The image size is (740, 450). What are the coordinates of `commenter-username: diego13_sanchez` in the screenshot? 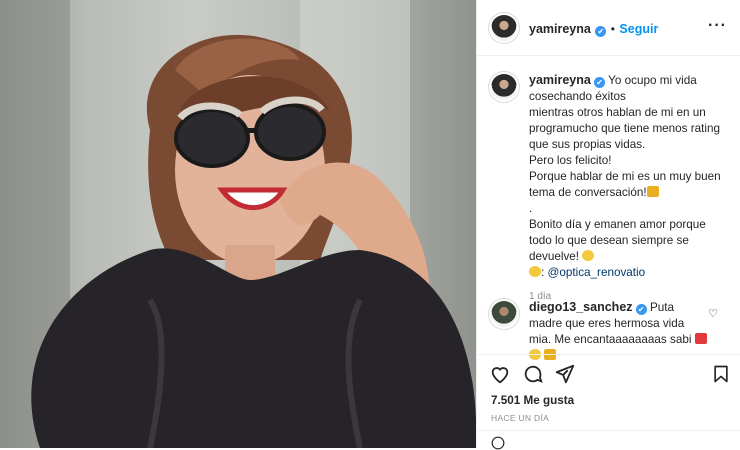 It's located at (581, 307).